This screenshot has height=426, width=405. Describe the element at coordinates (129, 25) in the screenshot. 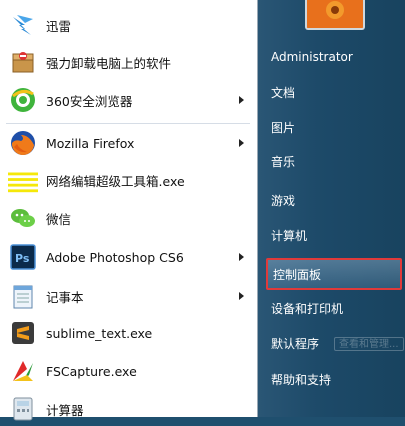

I see `program-item-xunlei: 迅雷` at that location.